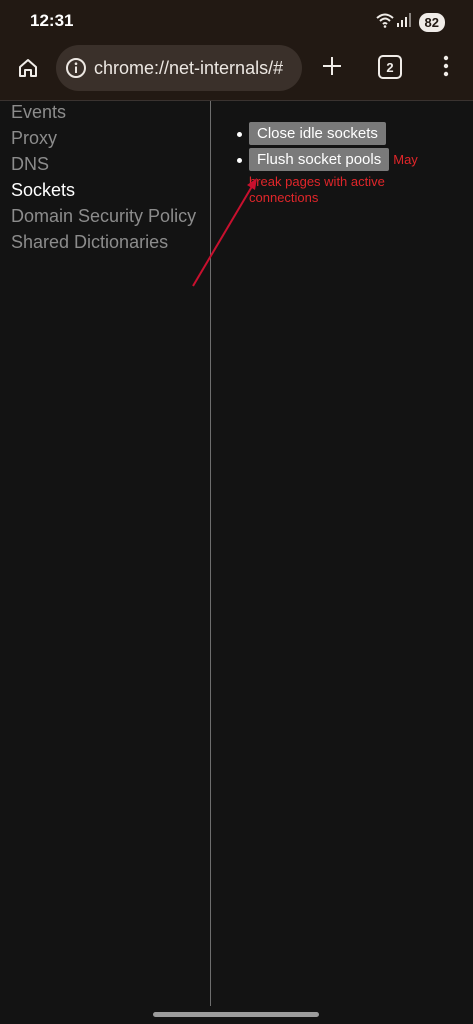 Image resolution: width=473 pixels, height=1024 pixels. I want to click on nav-item-shared-dictionaries: Shared Dictionaries, so click(110, 242).